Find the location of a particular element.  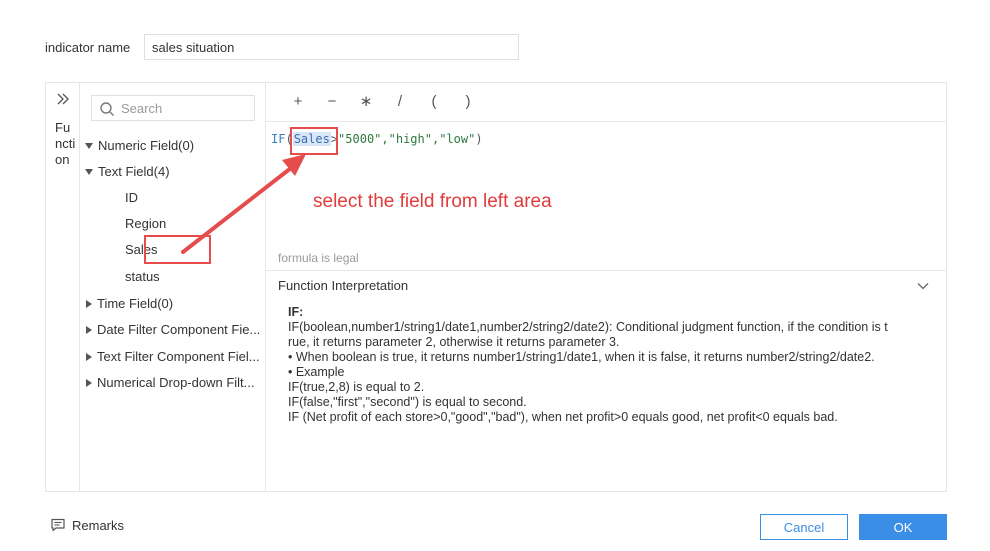

field-search-box is located at coordinates (173, 108).